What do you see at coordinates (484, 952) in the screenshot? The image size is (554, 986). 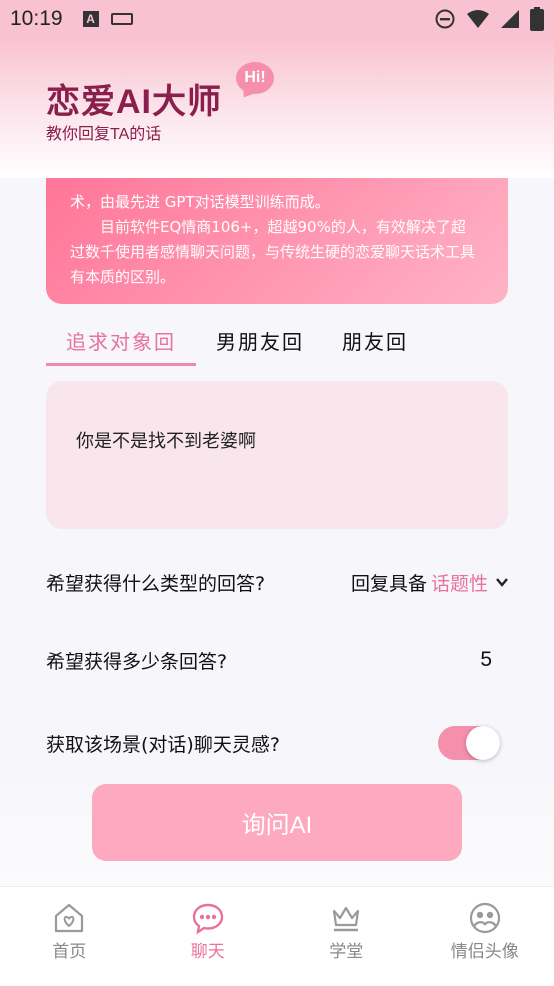 I see `nav-label-couple-avatar: 情侣头像` at bounding box center [484, 952].